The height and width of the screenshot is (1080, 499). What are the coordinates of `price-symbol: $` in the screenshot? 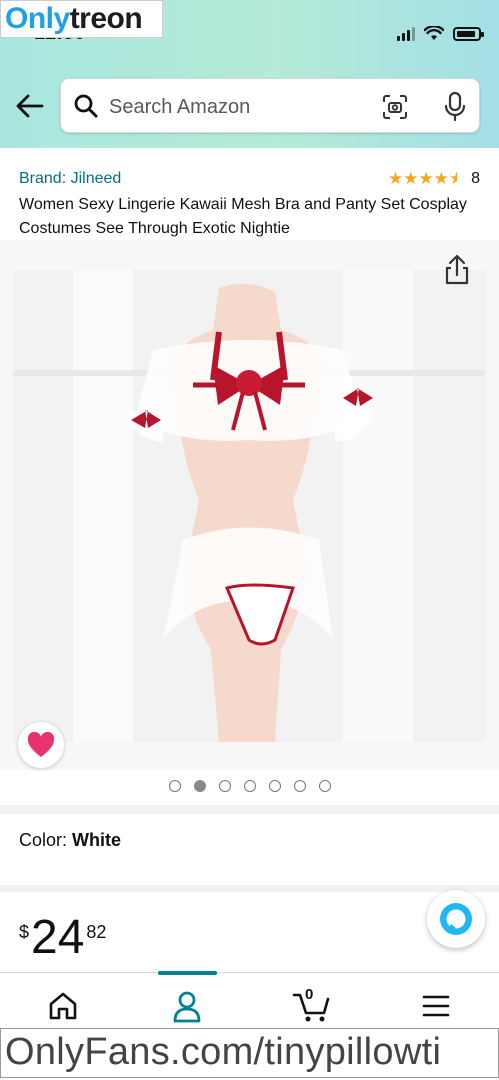 It's located at (24, 932).